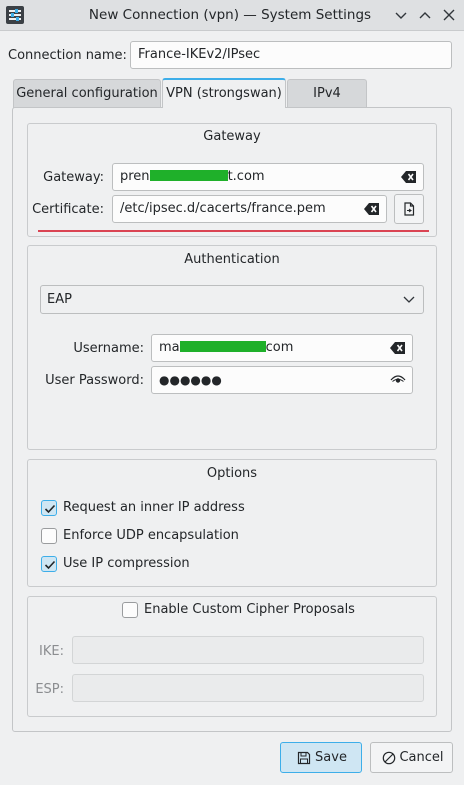 This screenshot has width=464, height=785. I want to click on system-settings-icon, so click(15, 15).